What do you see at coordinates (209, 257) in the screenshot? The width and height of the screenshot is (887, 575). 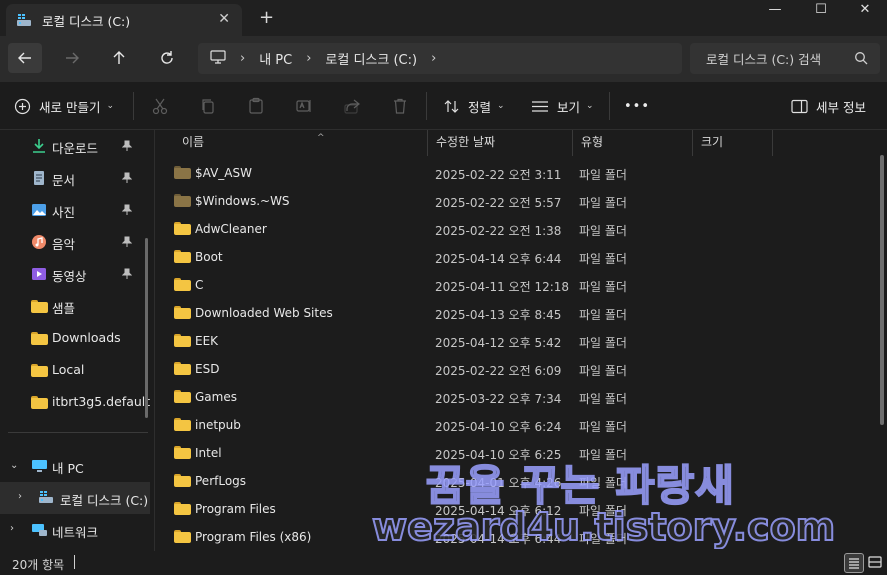 I see `file-name: Boot` at bounding box center [209, 257].